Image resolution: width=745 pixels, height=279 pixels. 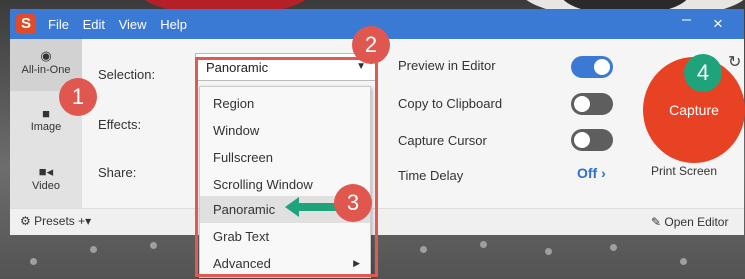 What do you see at coordinates (447, 65) in the screenshot?
I see `preview-in-editor-label: Preview in Editor` at bounding box center [447, 65].